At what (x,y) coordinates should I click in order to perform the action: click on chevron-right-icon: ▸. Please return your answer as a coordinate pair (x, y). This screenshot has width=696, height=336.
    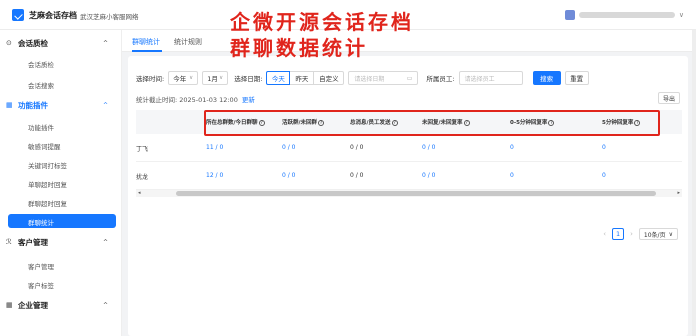
    Looking at the image, I should click on (678, 193).